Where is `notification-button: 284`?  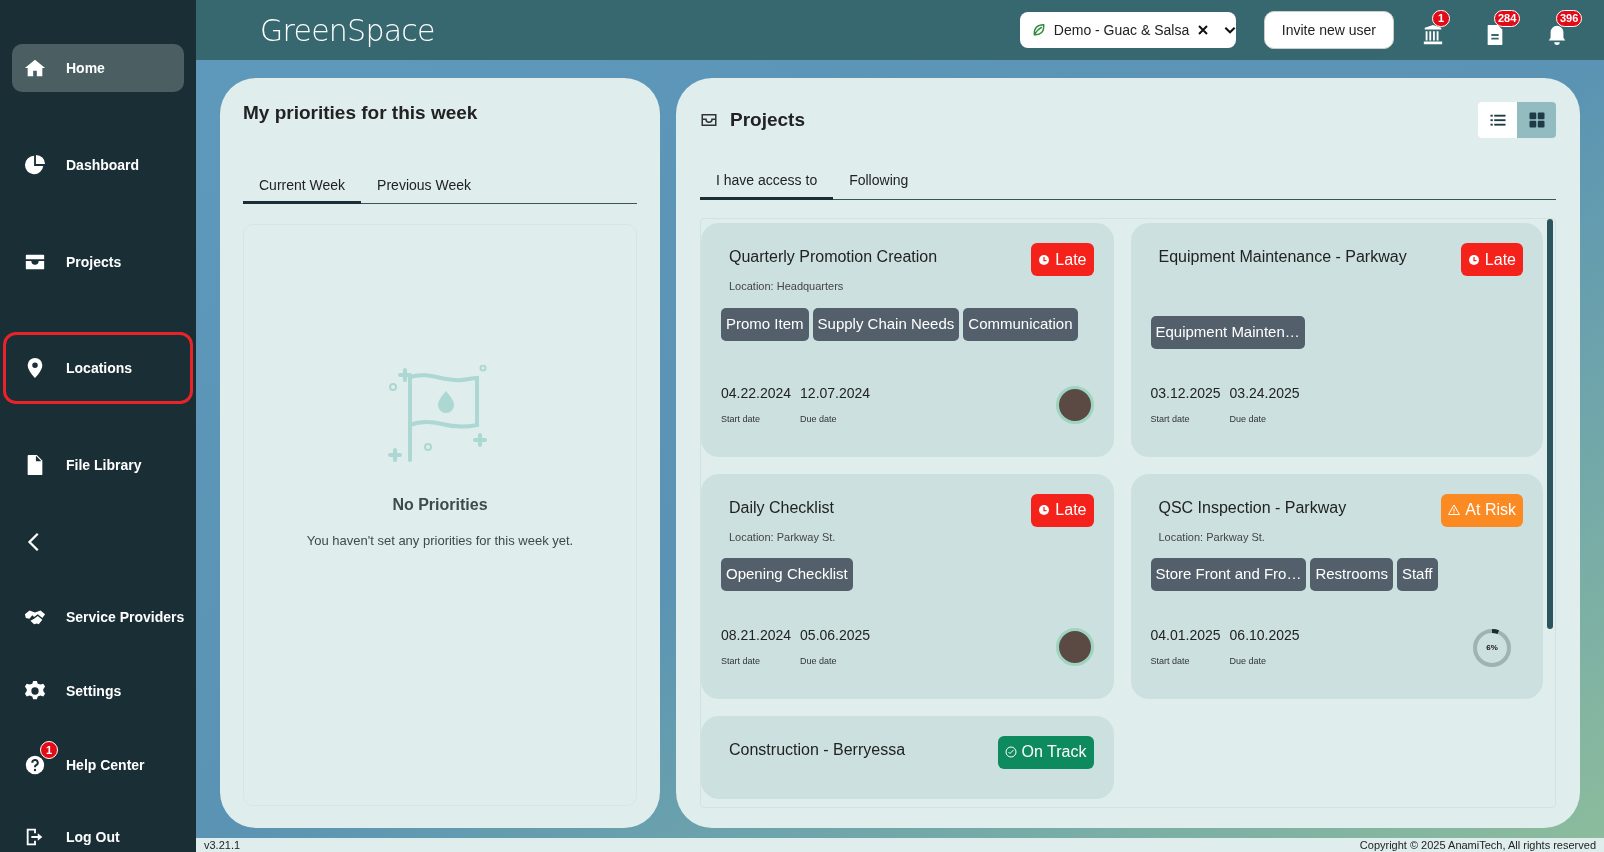 notification-button: 284 is located at coordinates (1496, 30).